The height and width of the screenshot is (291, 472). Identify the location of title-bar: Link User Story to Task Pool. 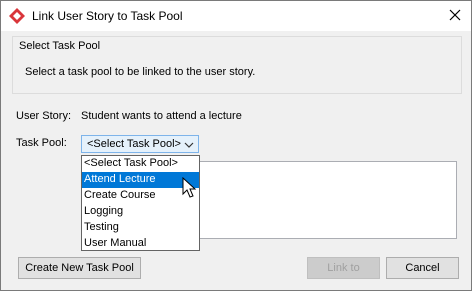
(236, 16).